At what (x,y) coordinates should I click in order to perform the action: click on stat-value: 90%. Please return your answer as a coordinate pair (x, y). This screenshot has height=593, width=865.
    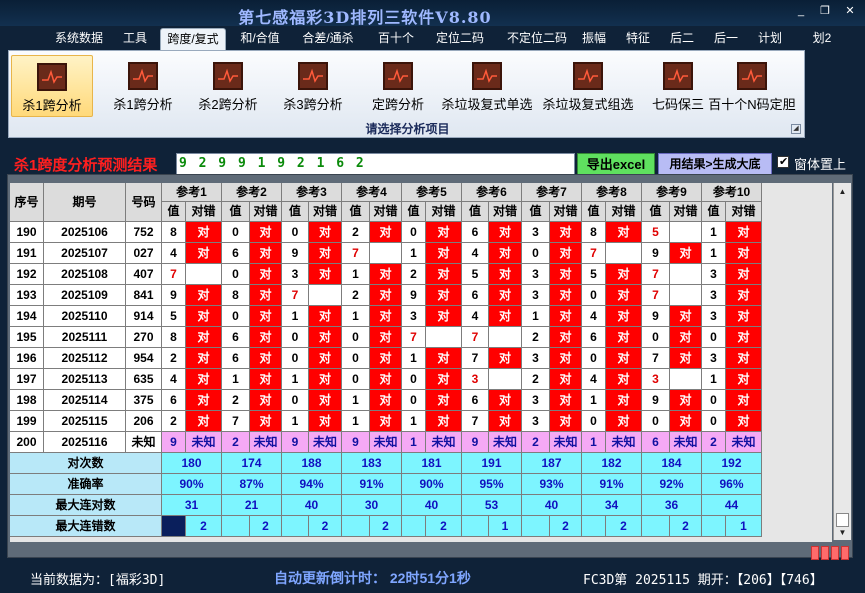
    Looking at the image, I should click on (432, 484).